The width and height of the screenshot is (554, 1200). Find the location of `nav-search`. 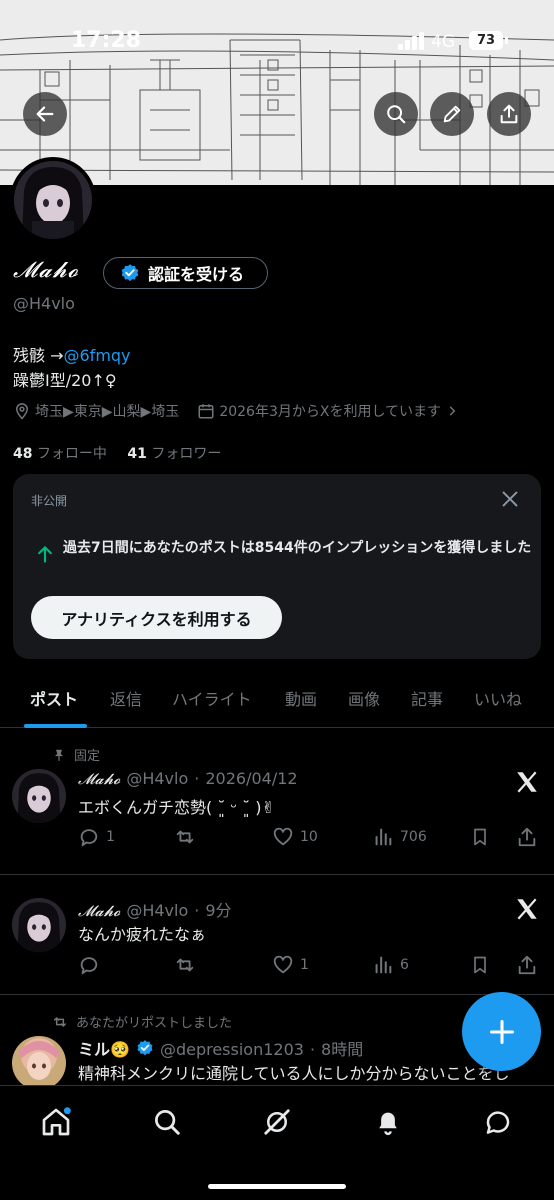

nav-search is located at coordinates (167, 1122).